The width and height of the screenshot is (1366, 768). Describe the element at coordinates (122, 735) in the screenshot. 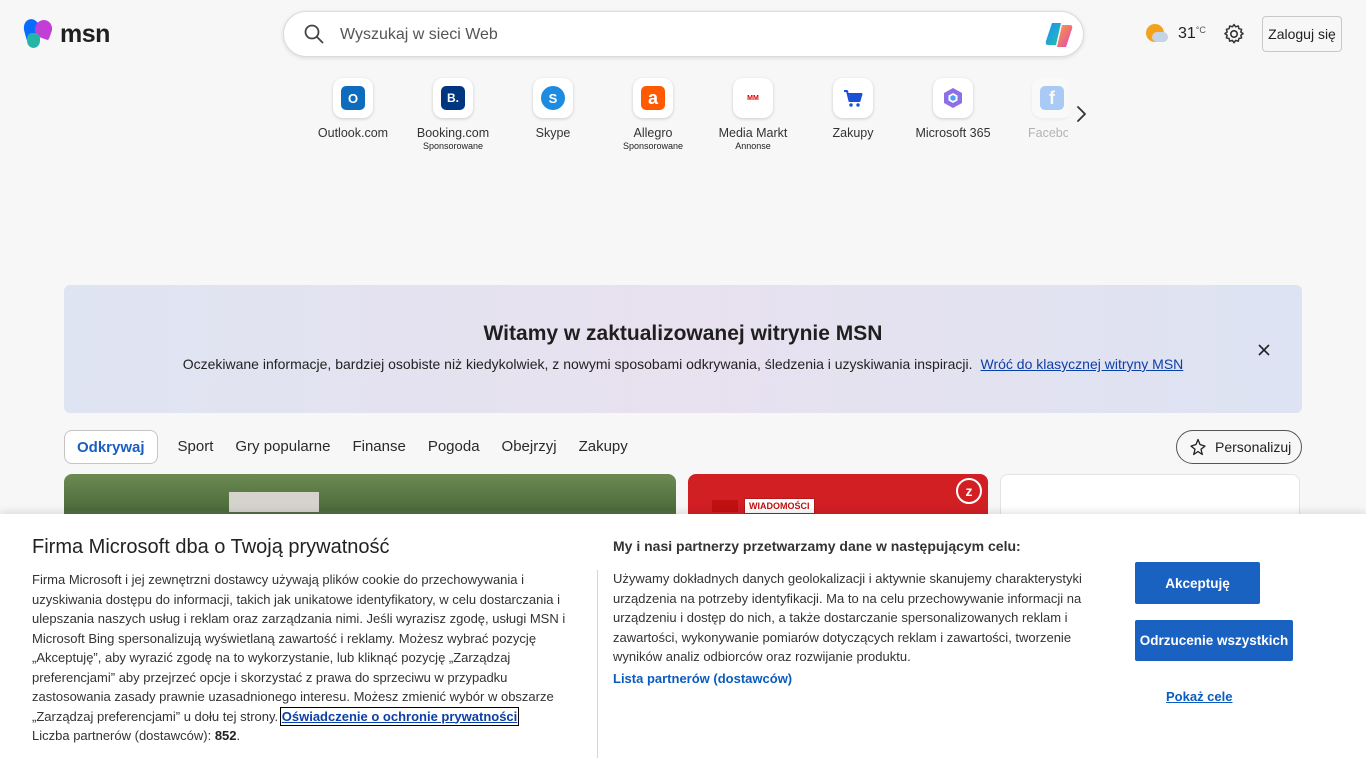

I see `partners-count-label: Liczba partnerów (dostawców):` at that location.